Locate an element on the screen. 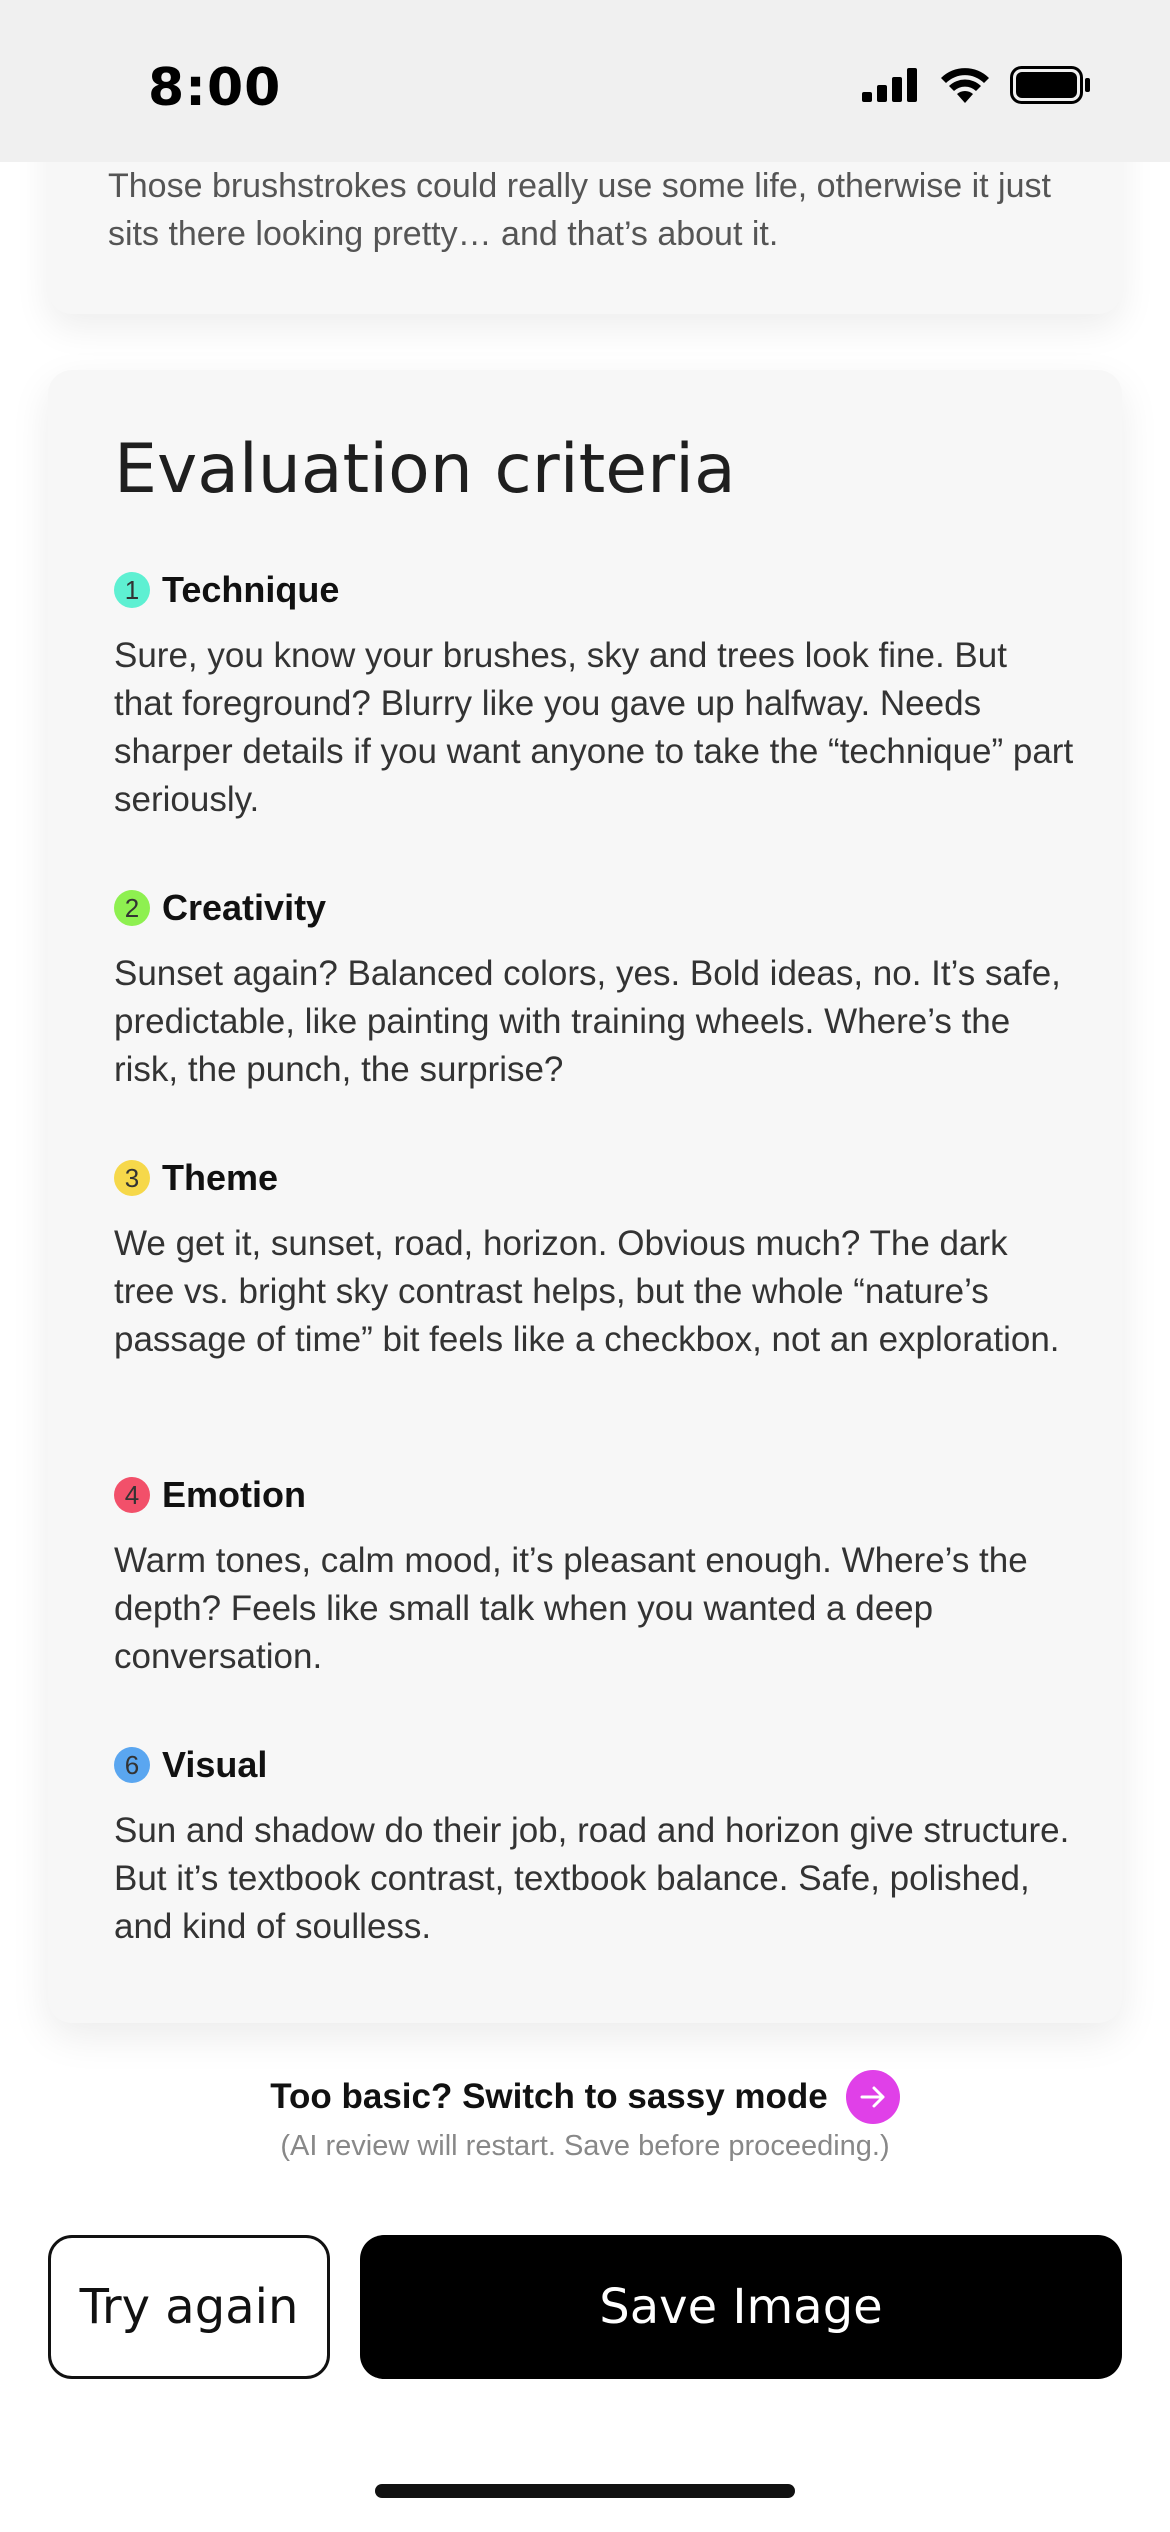 This screenshot has width=1170, height=2532. save-image-button: Save Image is located at coordinates (741, 2307).